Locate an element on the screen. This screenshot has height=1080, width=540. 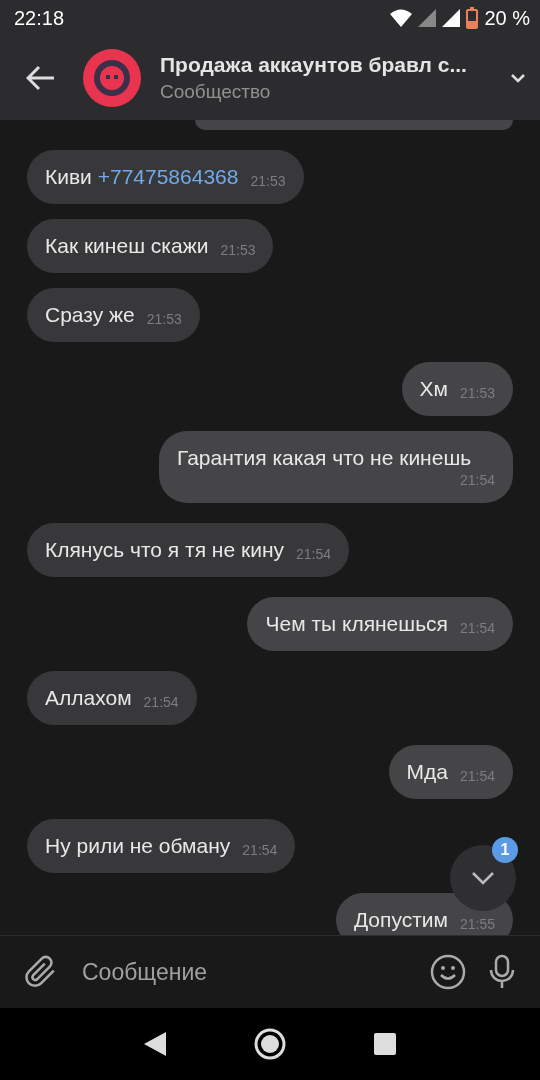
smiley-icon is located at coordinates (448, 972).